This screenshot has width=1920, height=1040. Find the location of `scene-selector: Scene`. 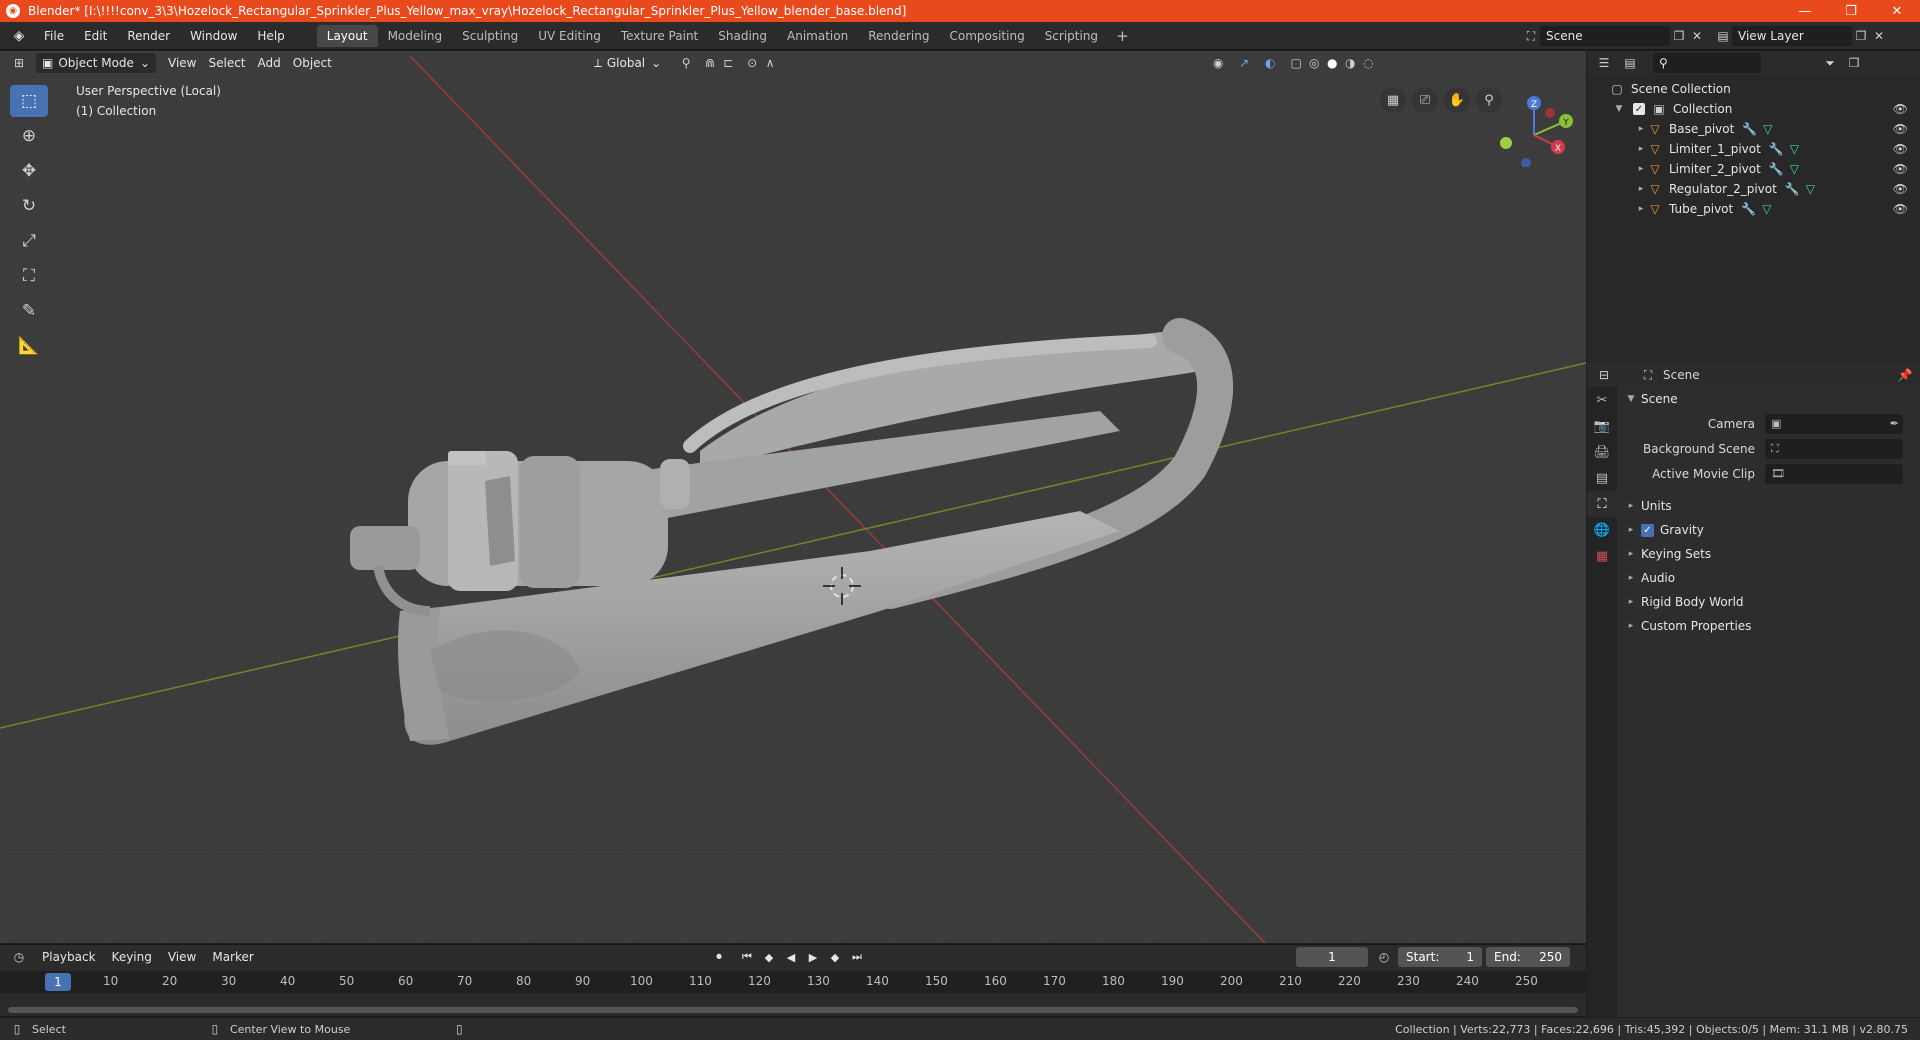

scene-selector: Scene is located at coordinates (1605, 36).